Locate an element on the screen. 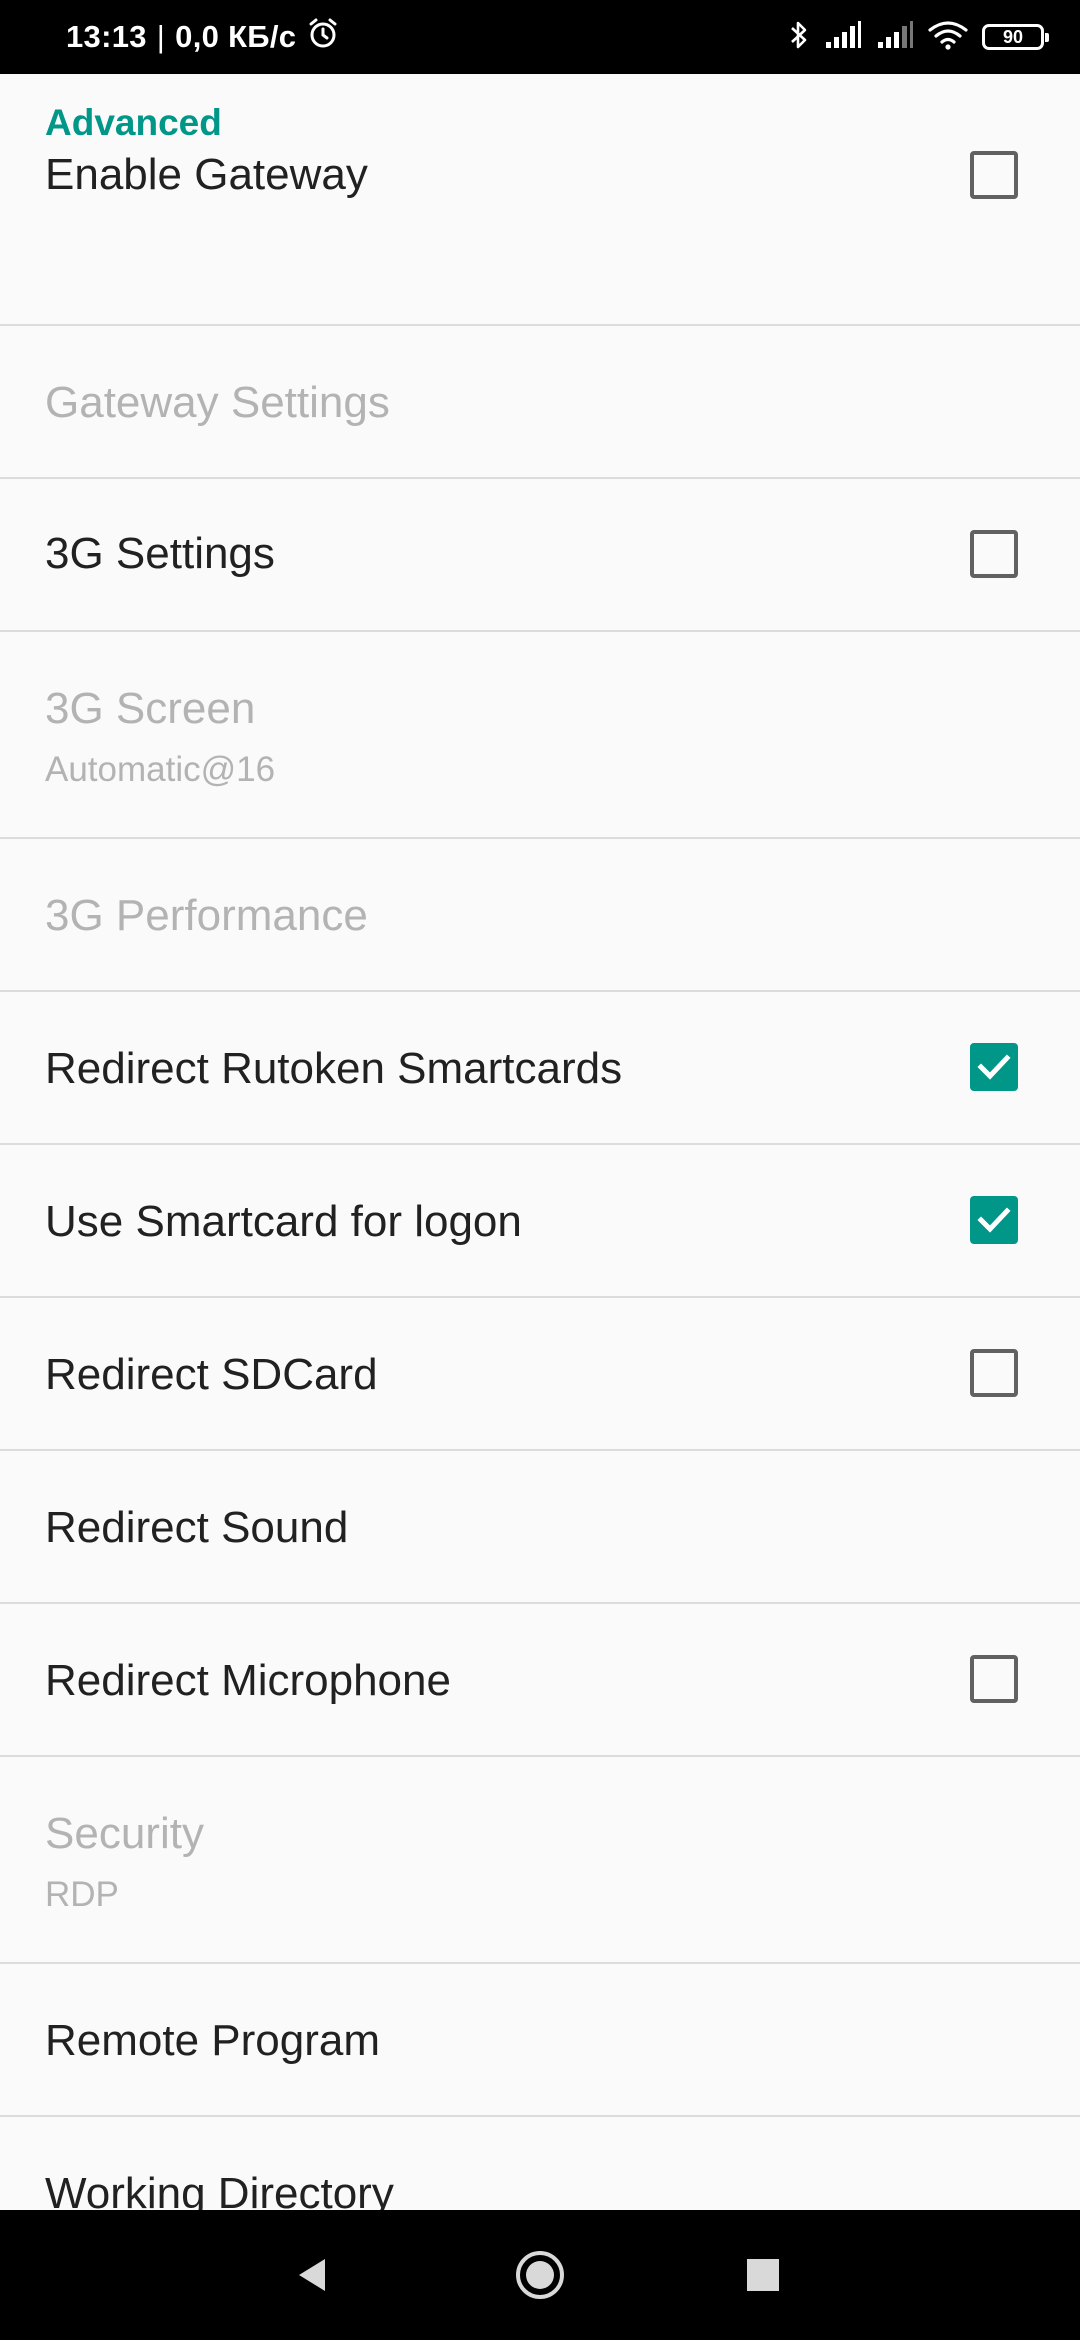 Image resolution: width=1080 pixels, height=2340 pixels. pref-redirect-sound: Redirect Sound is located at coordinates (540, 1527).